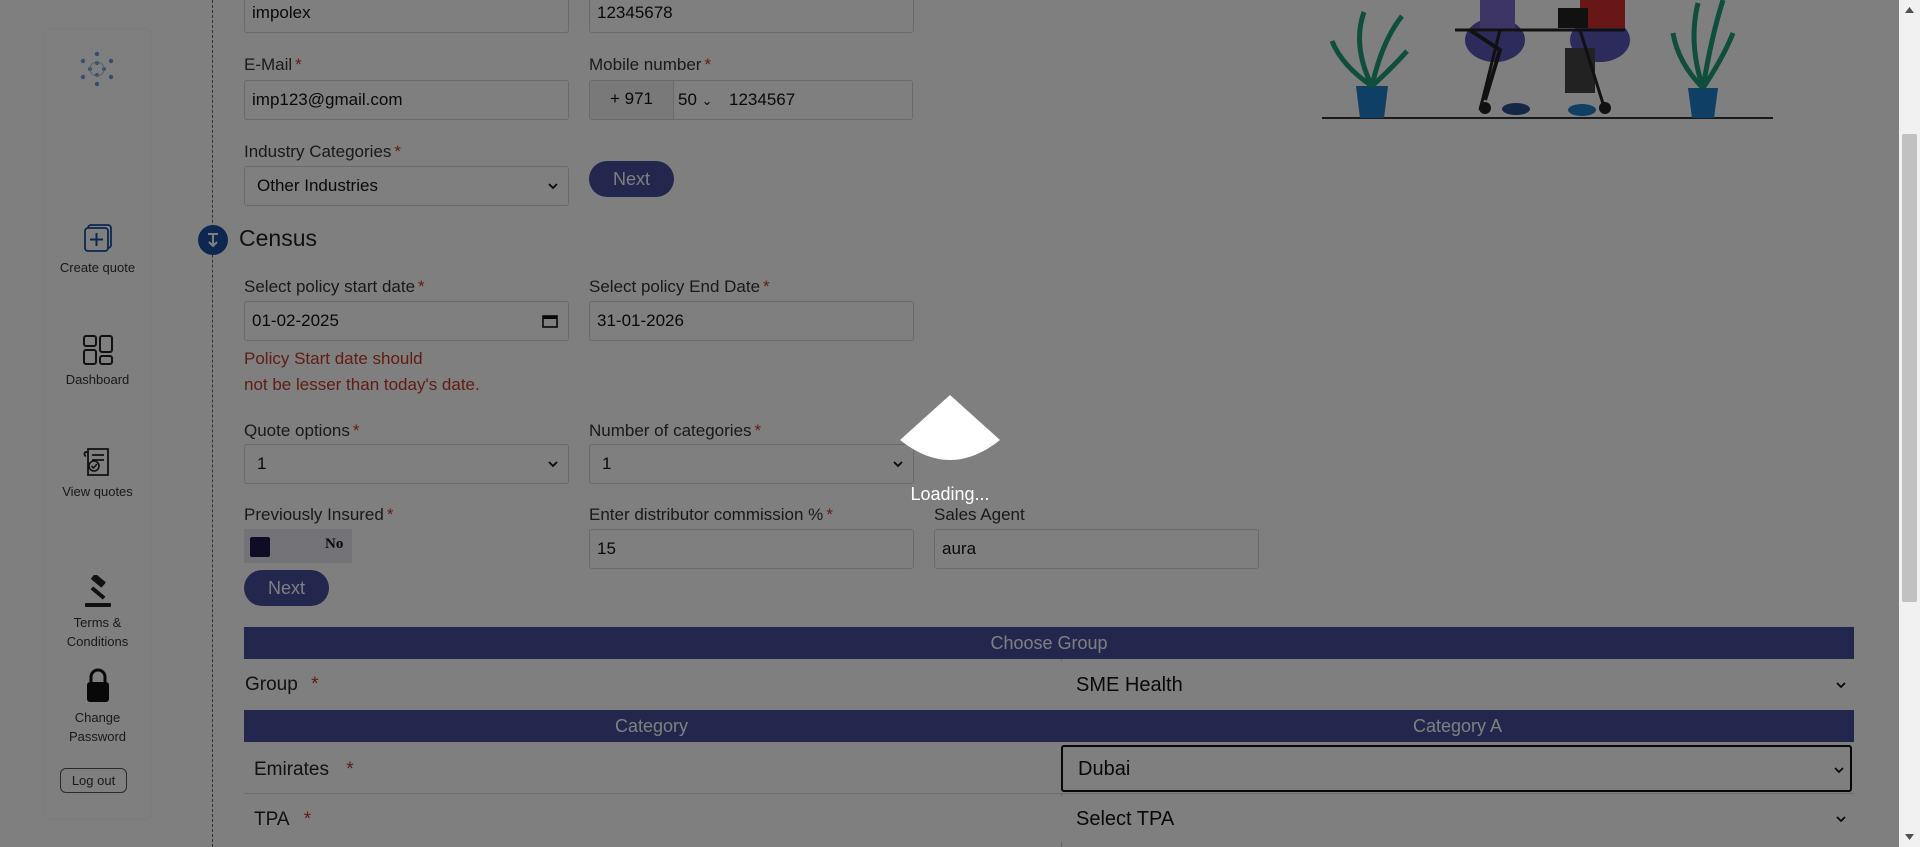 The width and height of the screenshot is (1920, 847). I want to click on scroll-down-icon, so click(1909, 837).